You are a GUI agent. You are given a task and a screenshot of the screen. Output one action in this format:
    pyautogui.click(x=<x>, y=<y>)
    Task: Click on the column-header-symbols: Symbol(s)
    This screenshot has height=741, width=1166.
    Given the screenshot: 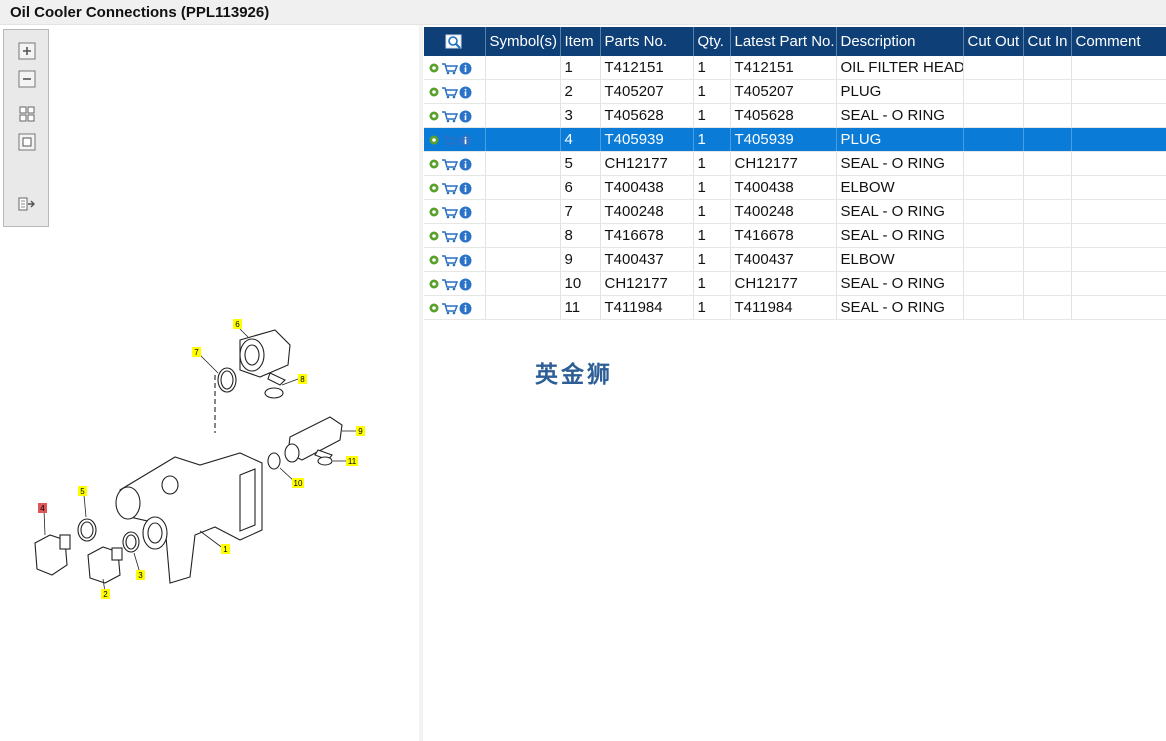 What is the action you would take?
    pyautogui.click(x=523, y=41)
    